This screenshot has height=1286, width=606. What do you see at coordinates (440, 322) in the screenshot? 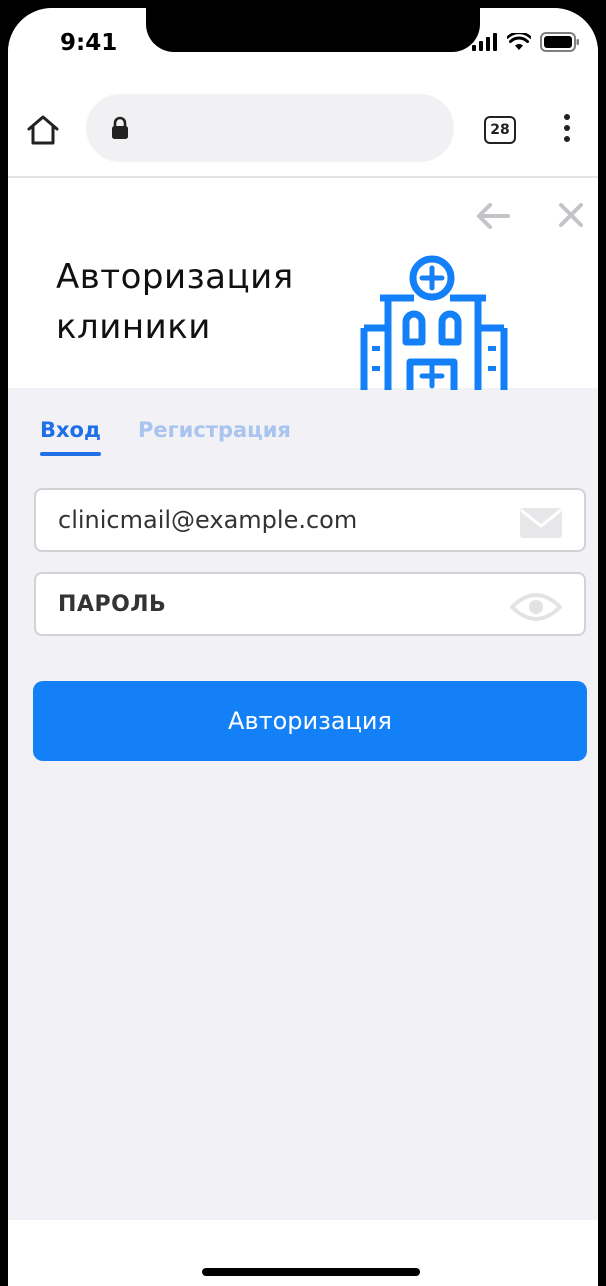
I see `hospital-icon` at bounding box center [440, 322].